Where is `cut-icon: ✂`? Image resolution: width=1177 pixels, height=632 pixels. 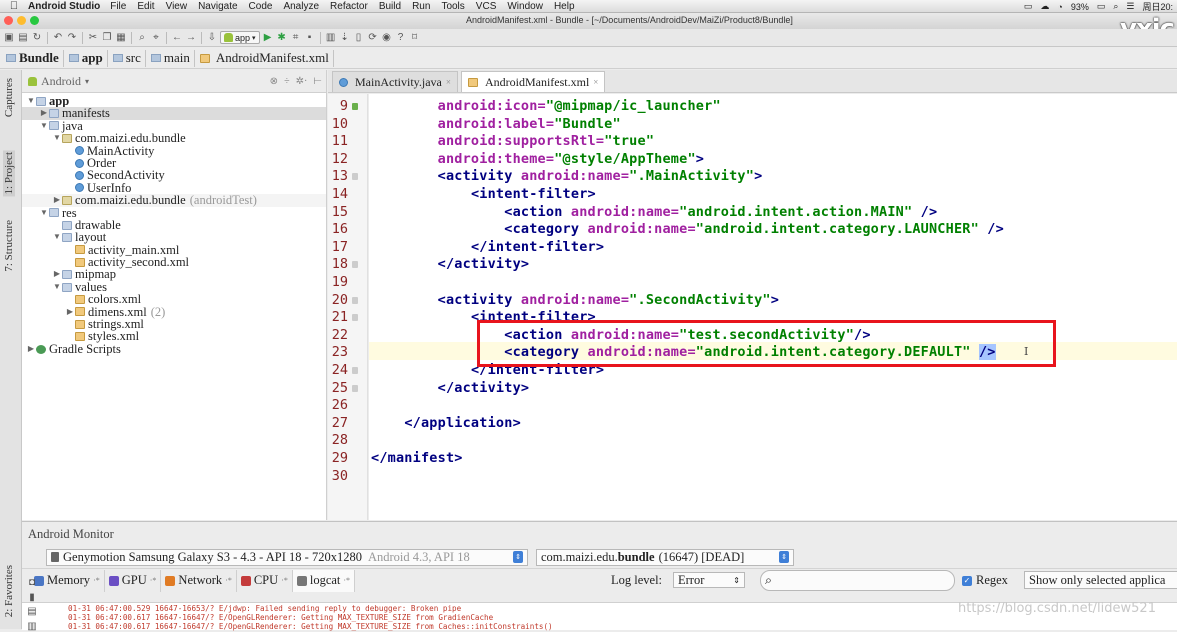
cut-icon: ✂ is located at coordinates (93, 38).